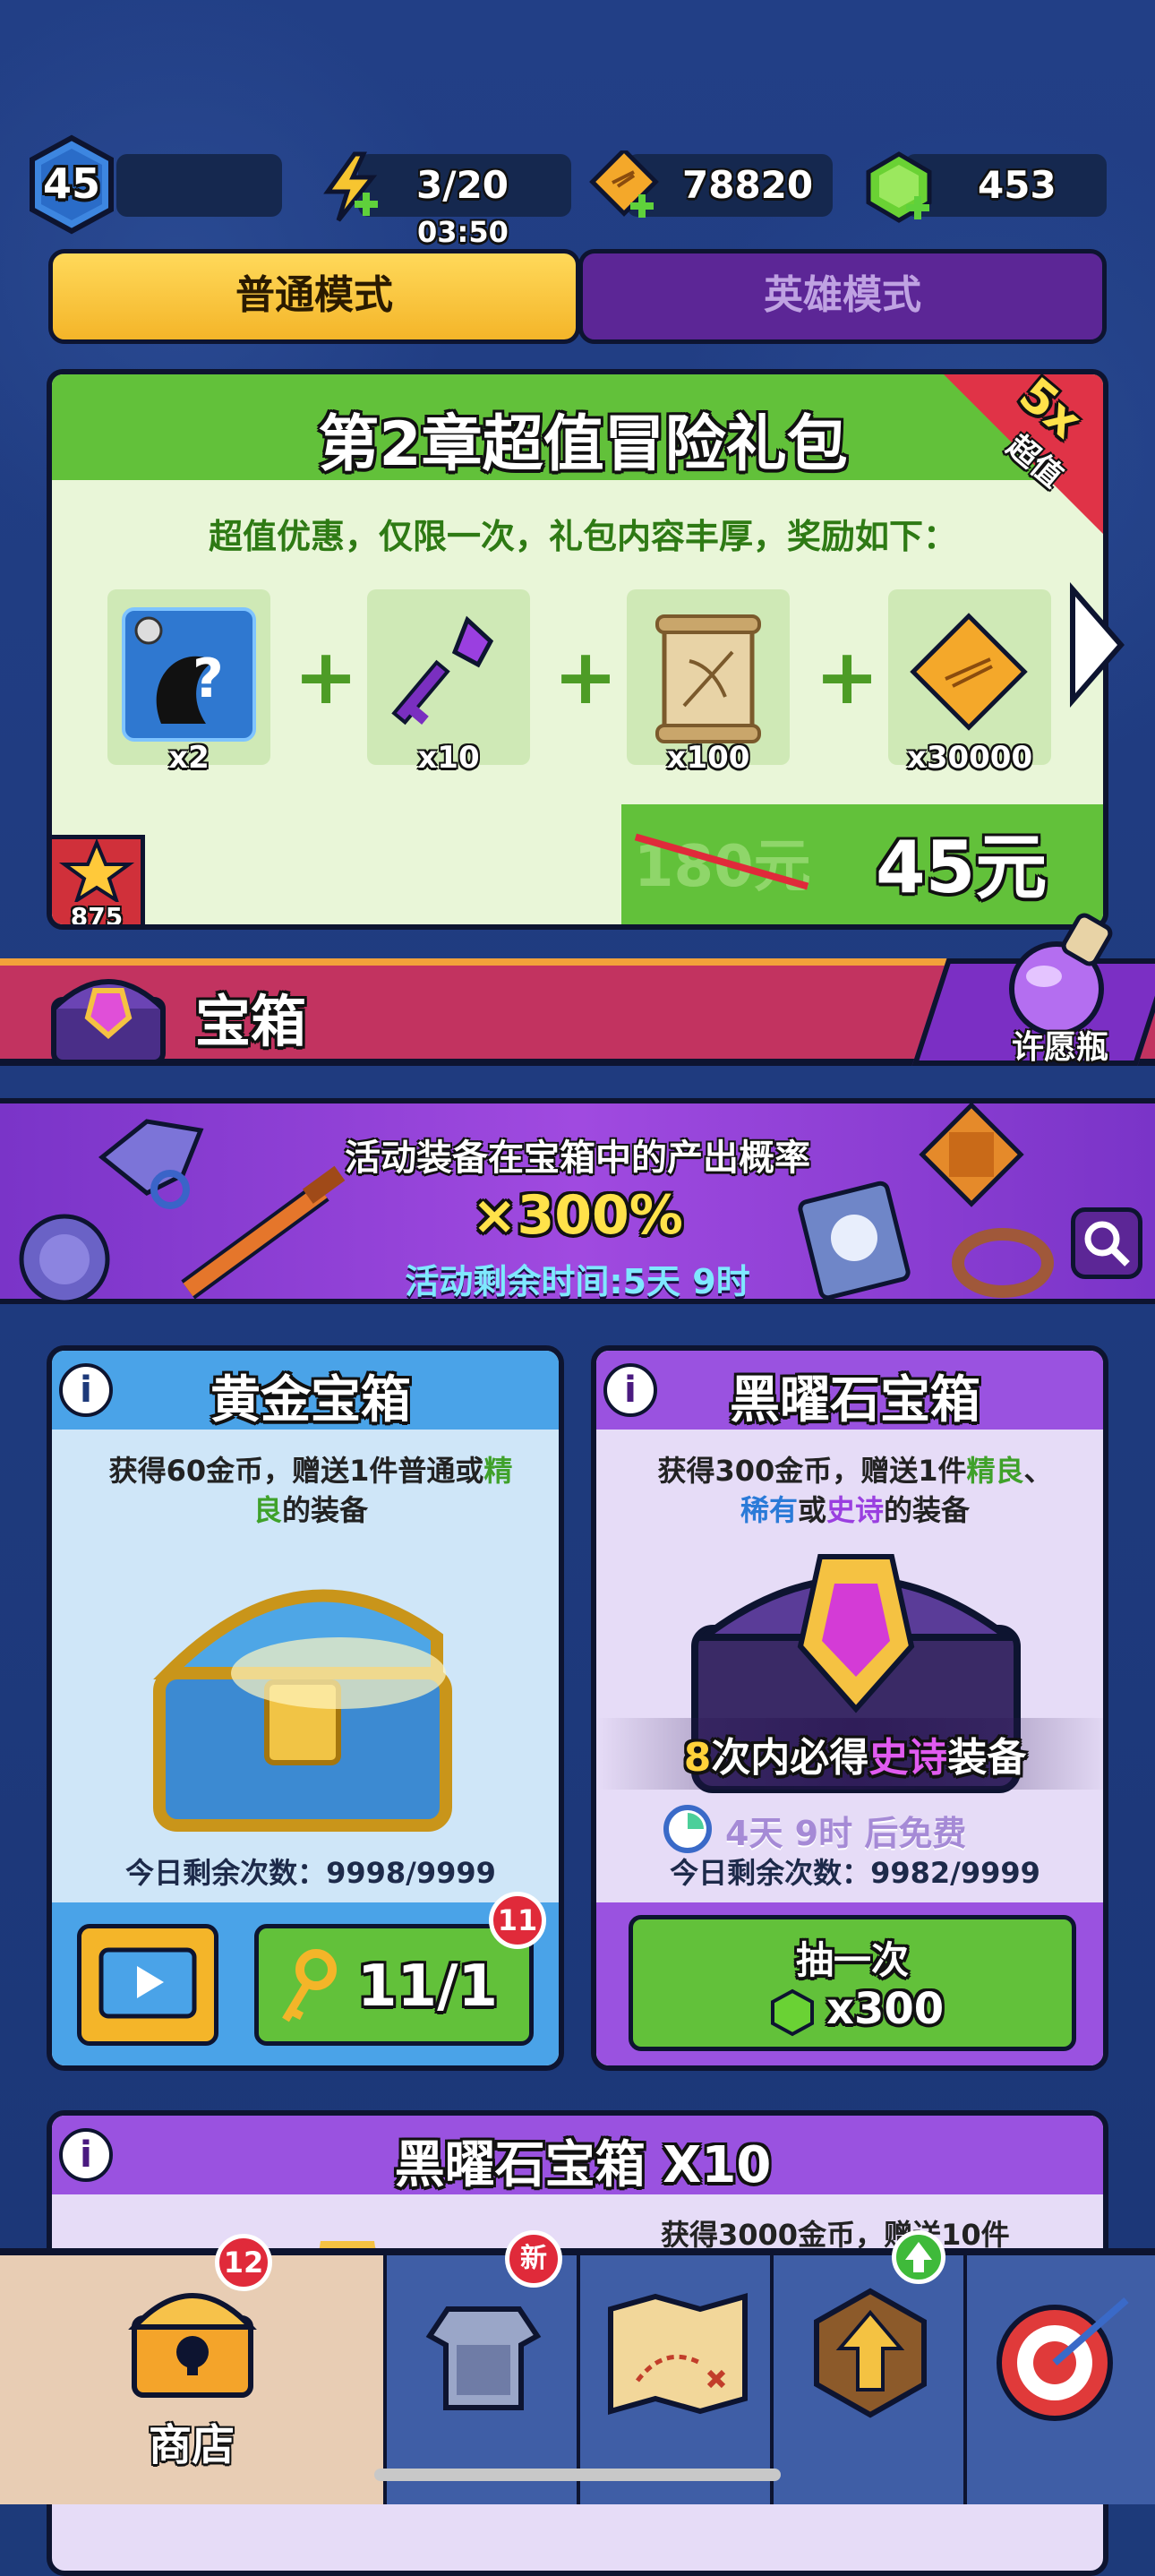 This screenshot has width=1155, height=2576. I want to click on equipment-new-badge: 新, so click(533, 2259).